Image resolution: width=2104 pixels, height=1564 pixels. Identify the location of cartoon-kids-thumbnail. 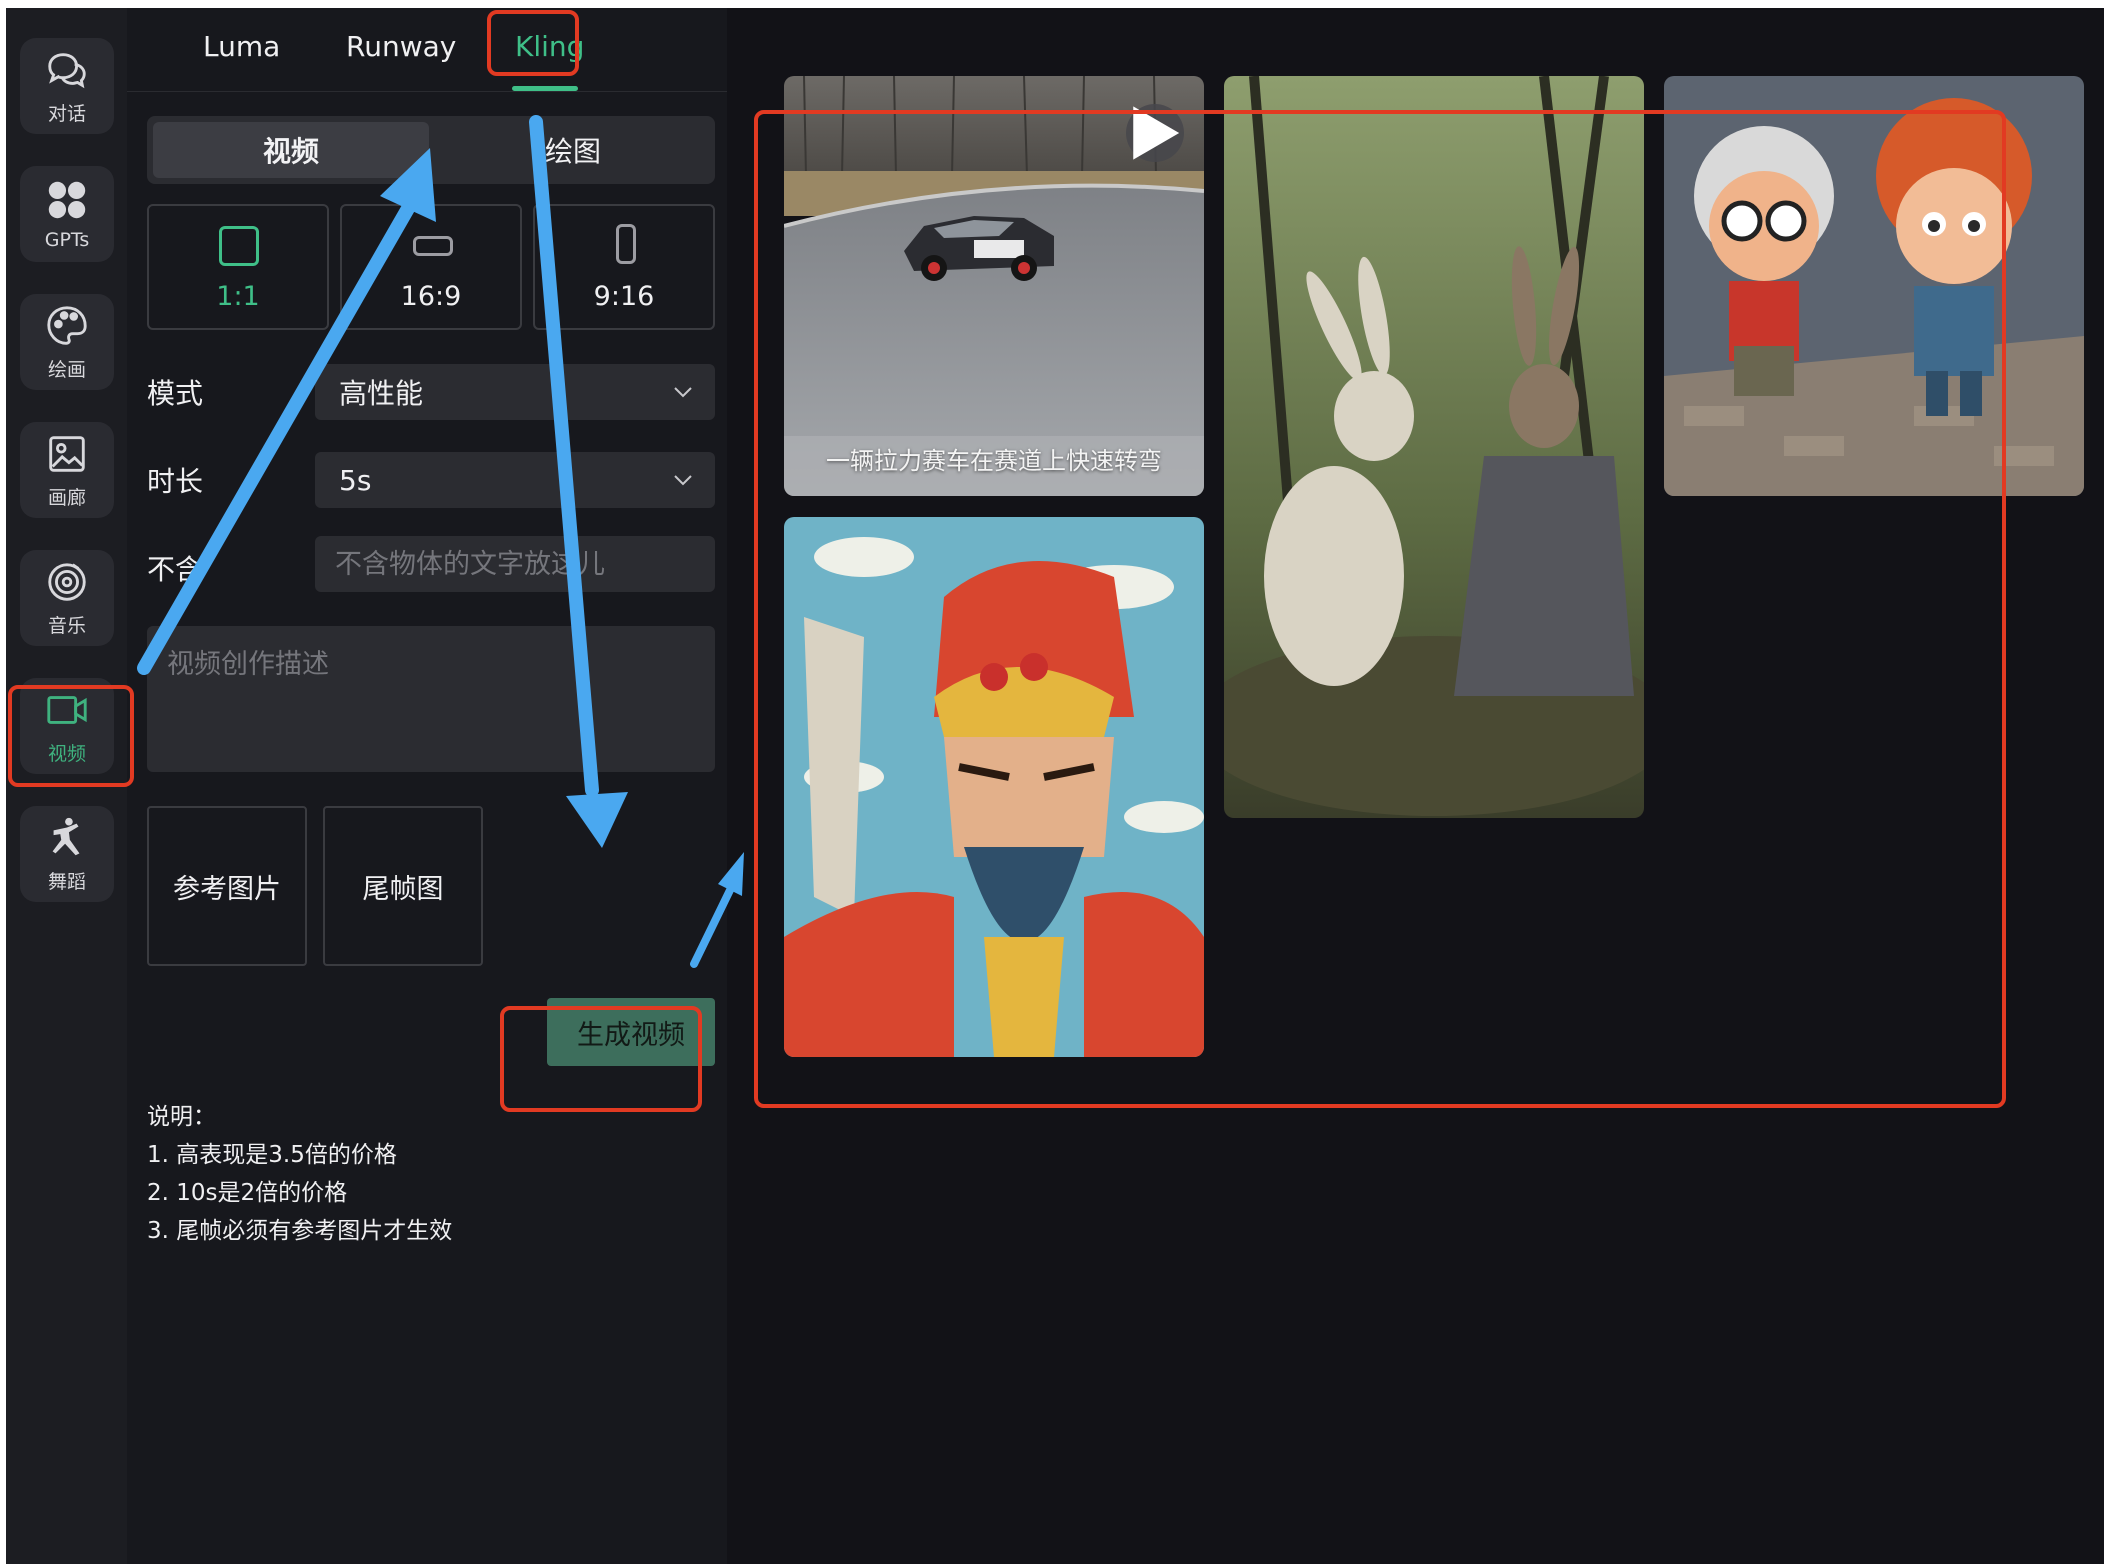
(1874, 286).